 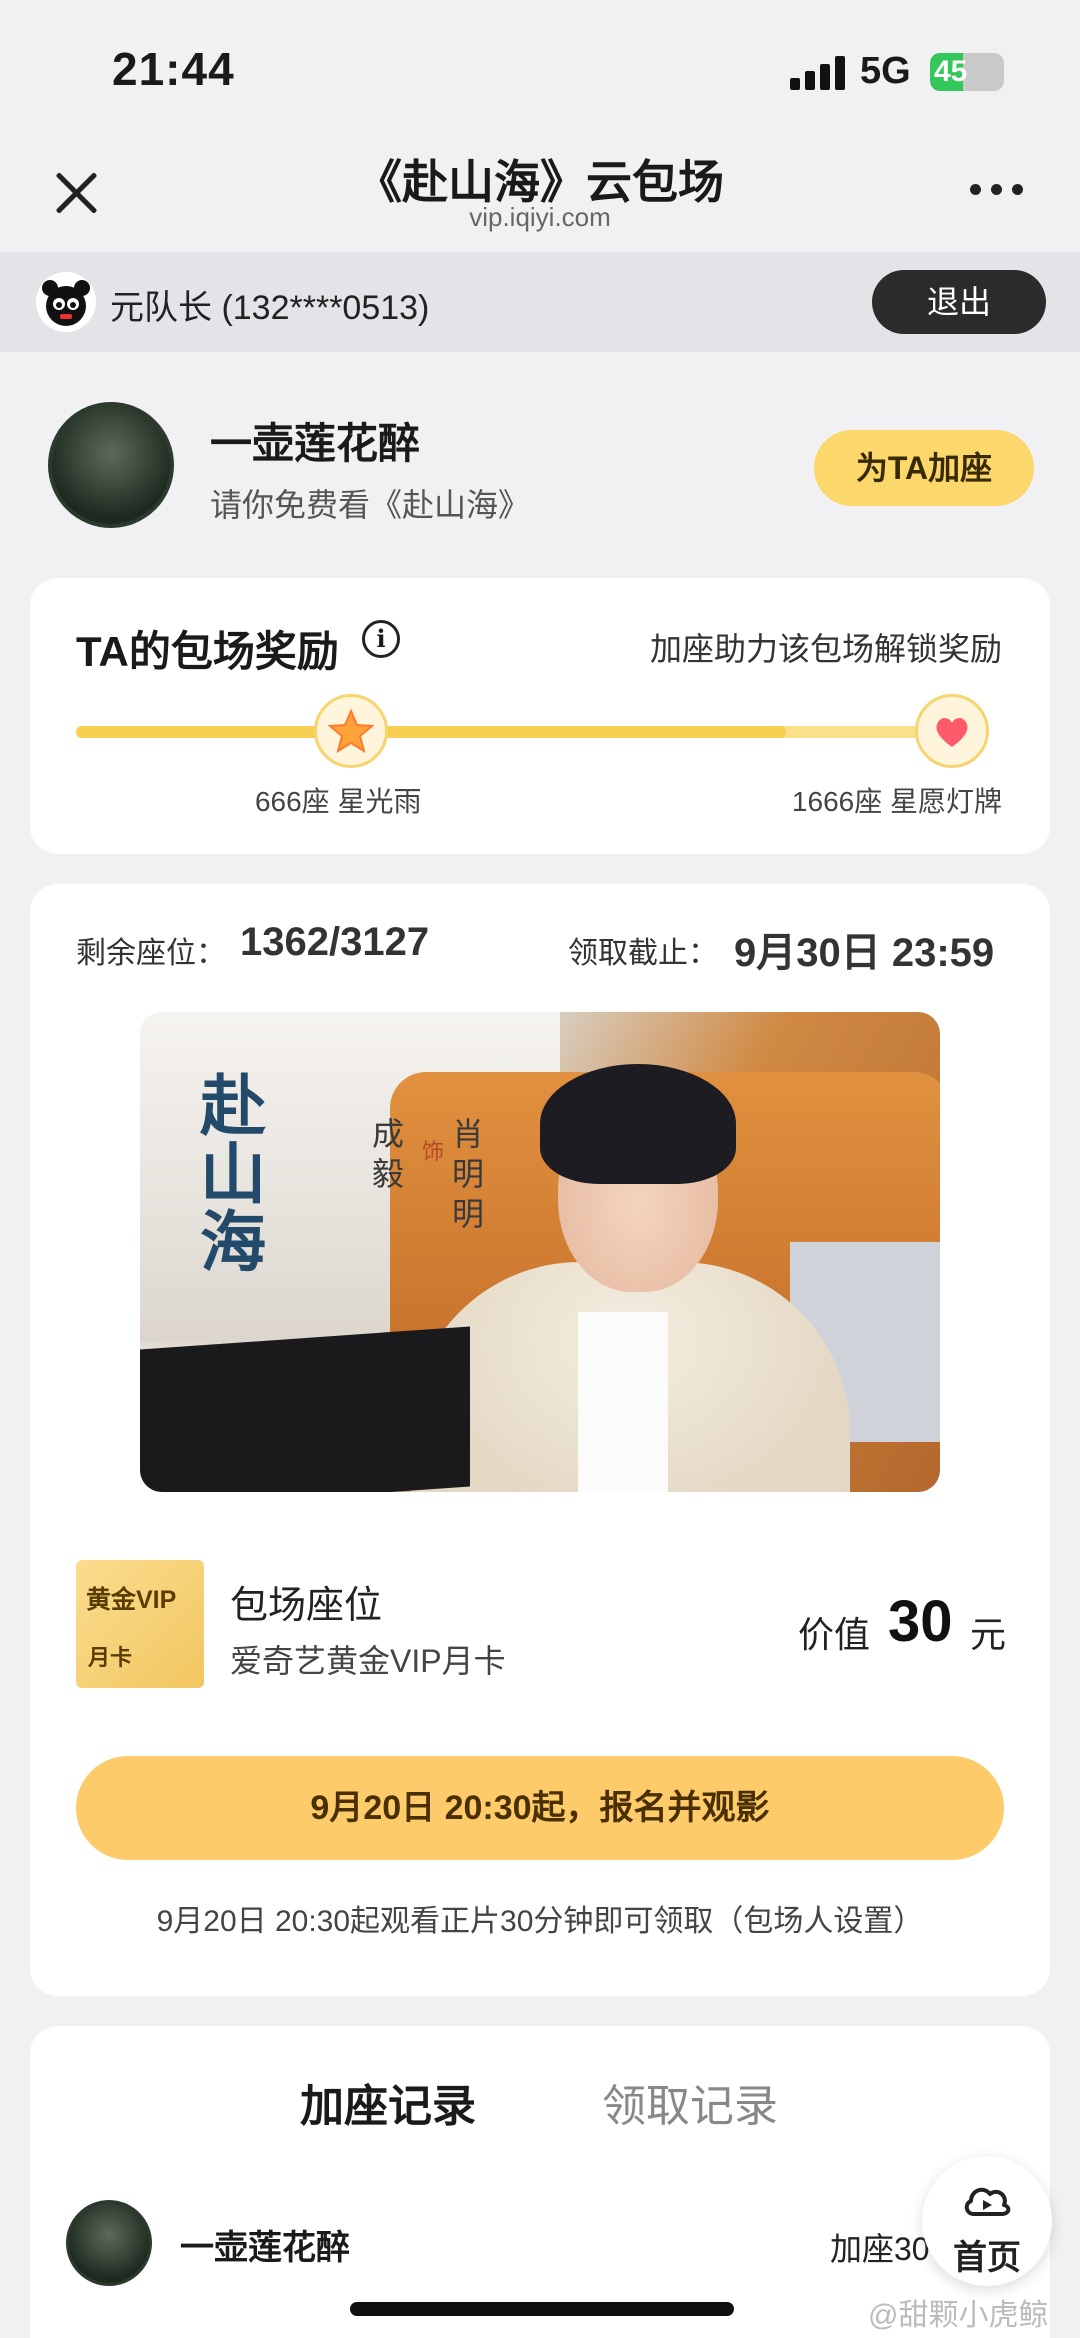 I want to click on record-value: 加座30, so click(x=880, y=2249).